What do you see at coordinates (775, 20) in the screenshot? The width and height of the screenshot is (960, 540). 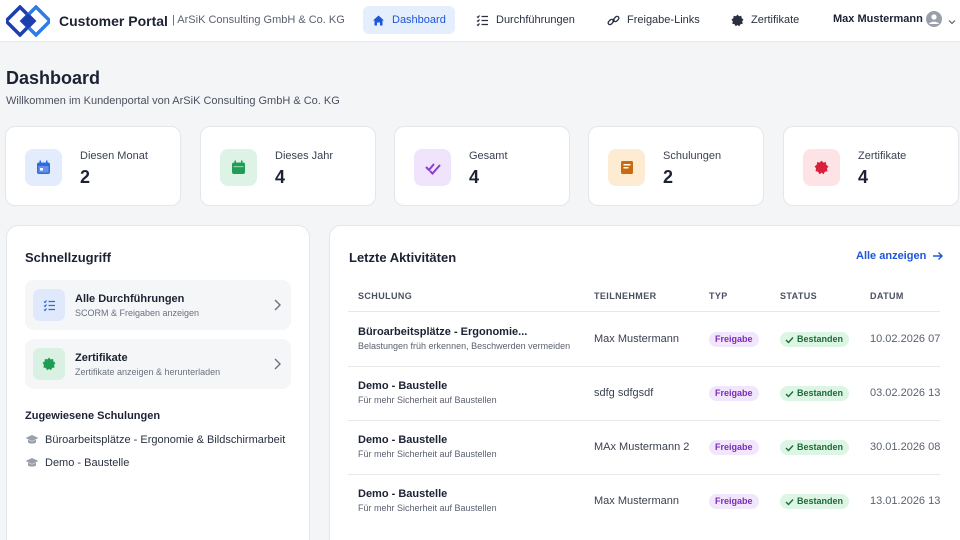 I see `nav-label: Zertifikate` at bounding box center [775, 20].